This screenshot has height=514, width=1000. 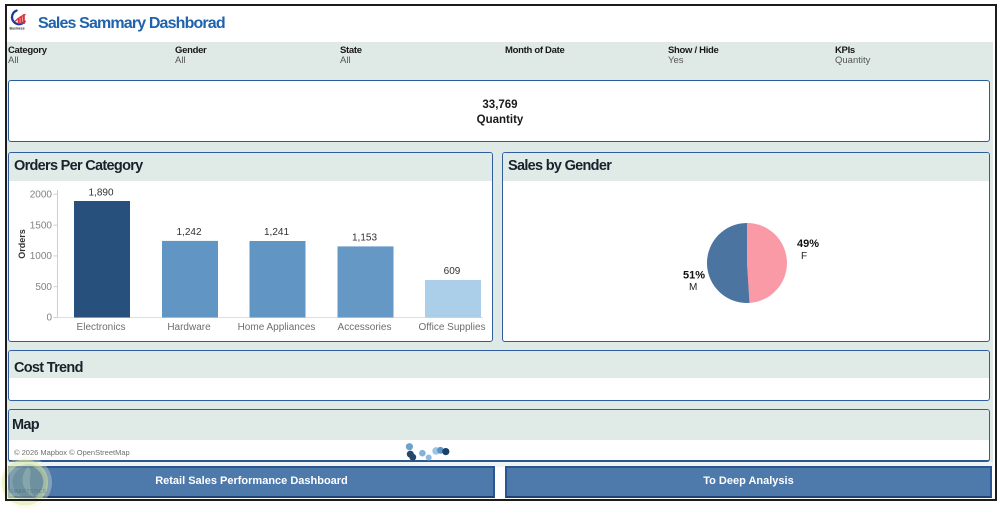 What do you see at coordinates (277, 327) in the screenshot?
I see `svg-text: Home Appliances` at bounding box center [277, 327].